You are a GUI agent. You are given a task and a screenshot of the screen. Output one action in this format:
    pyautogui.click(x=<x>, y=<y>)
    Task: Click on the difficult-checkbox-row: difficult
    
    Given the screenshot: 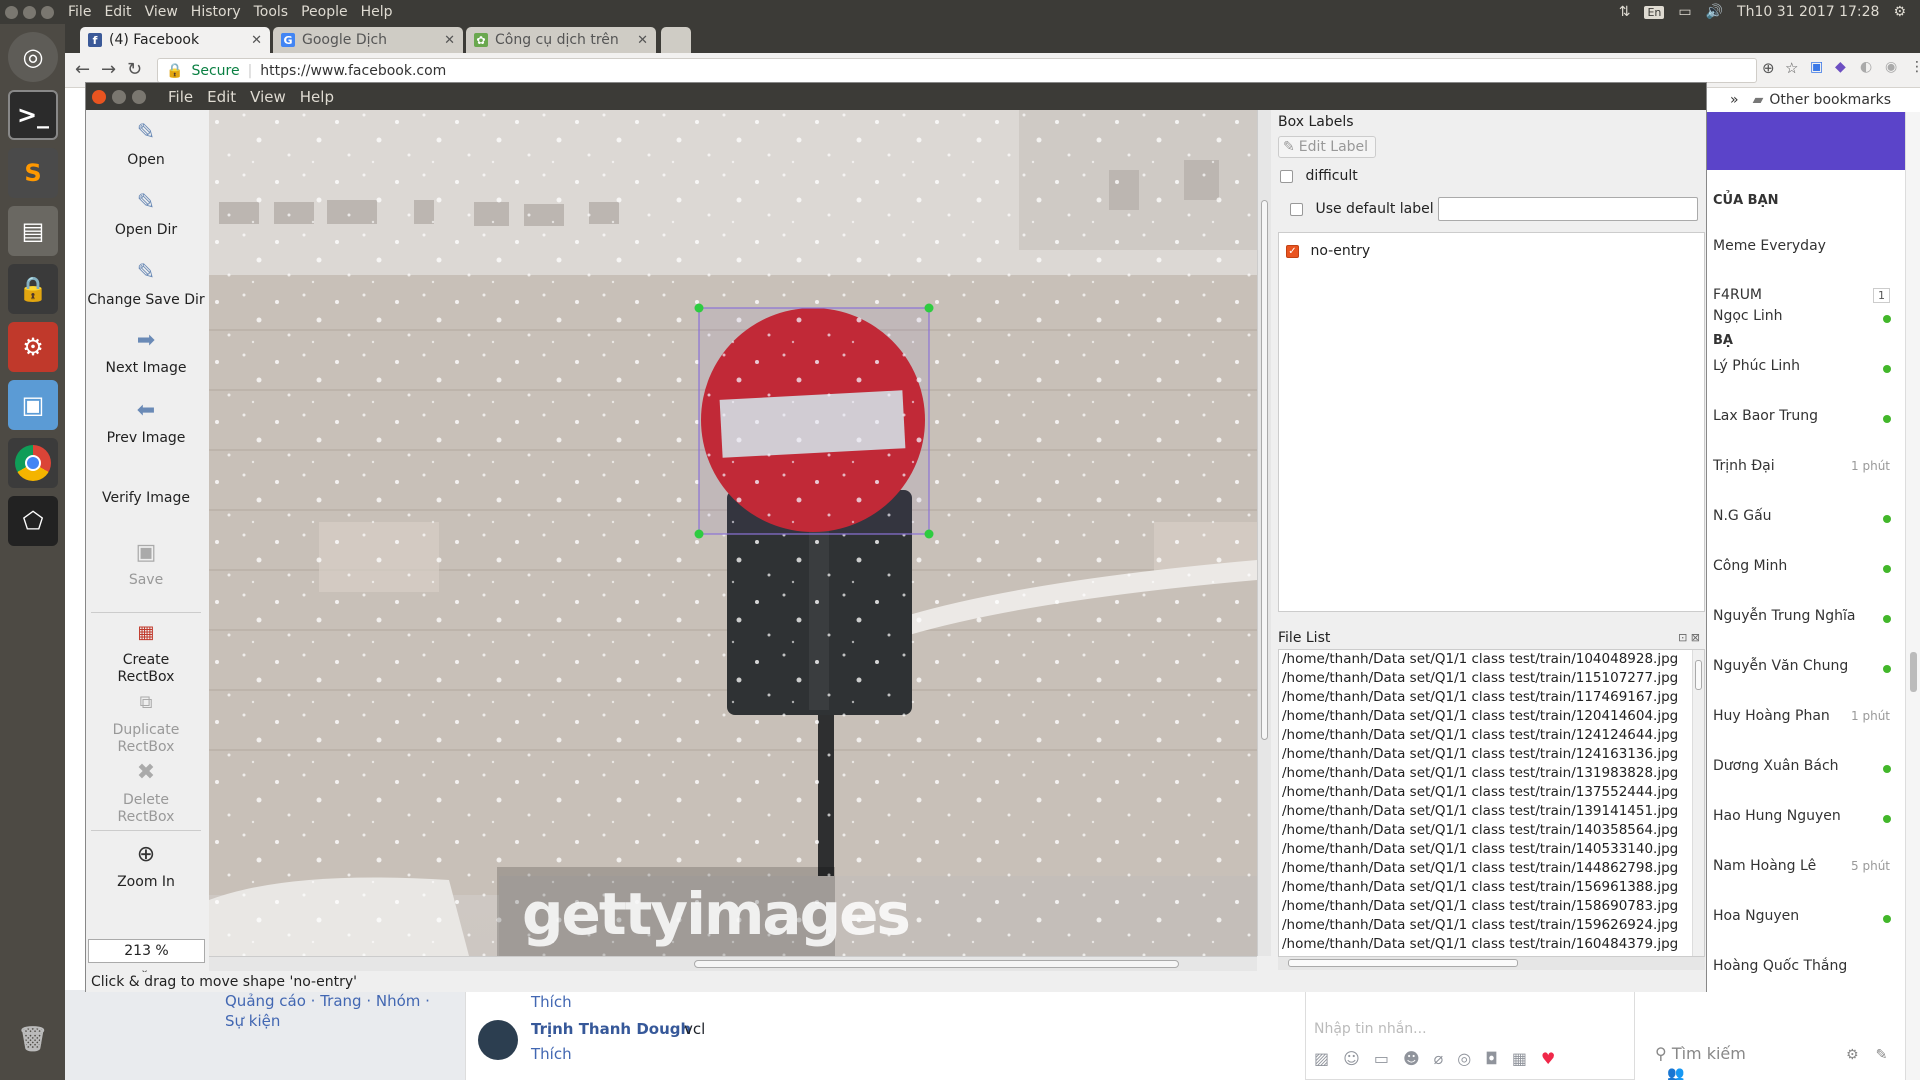 What is the action you would take?
    pyautogui.click(x=1319, y=176)
    